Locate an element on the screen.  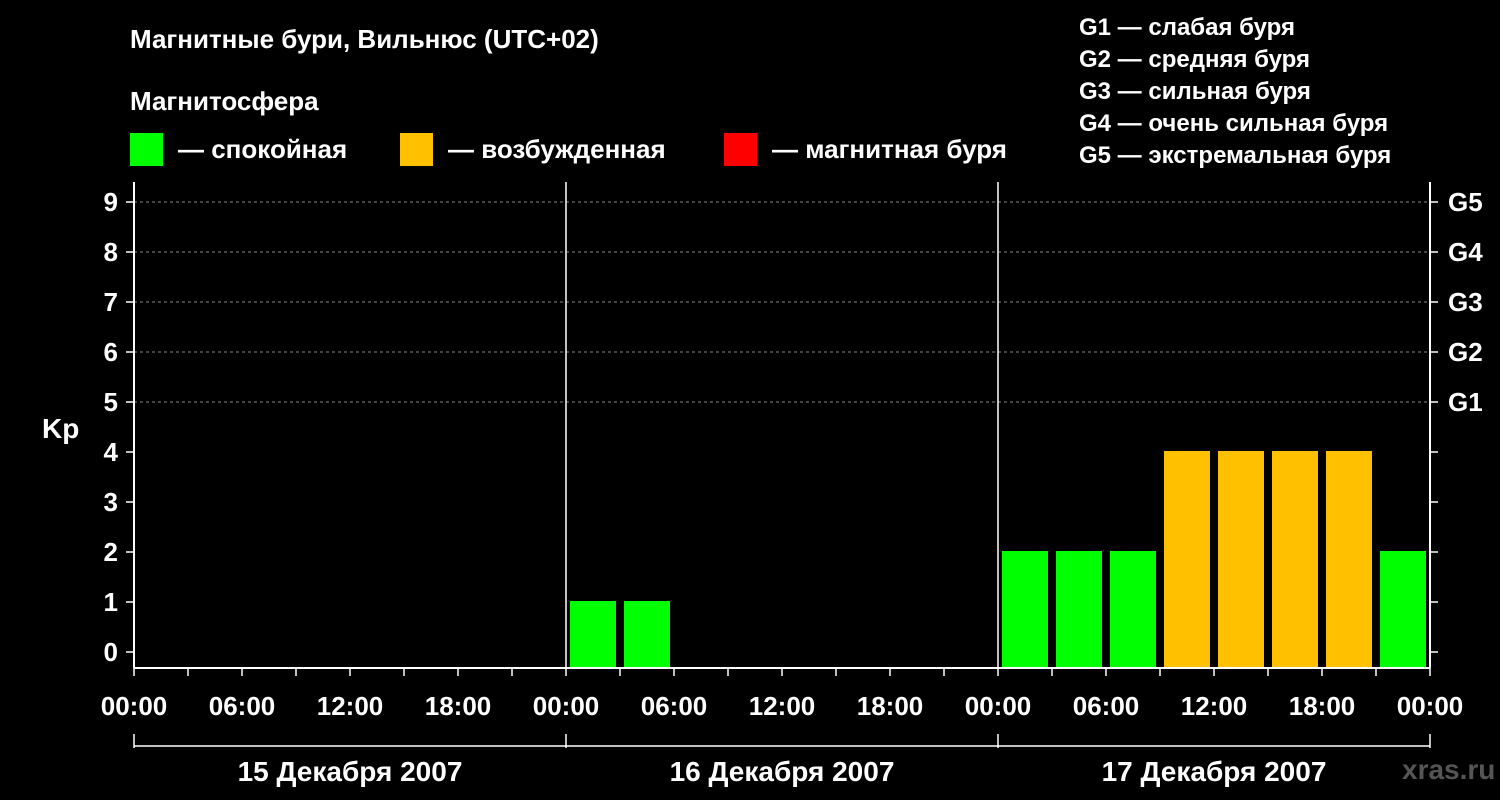
day-label: 15 Декабря 2007 is located at coordinates (350, 771).